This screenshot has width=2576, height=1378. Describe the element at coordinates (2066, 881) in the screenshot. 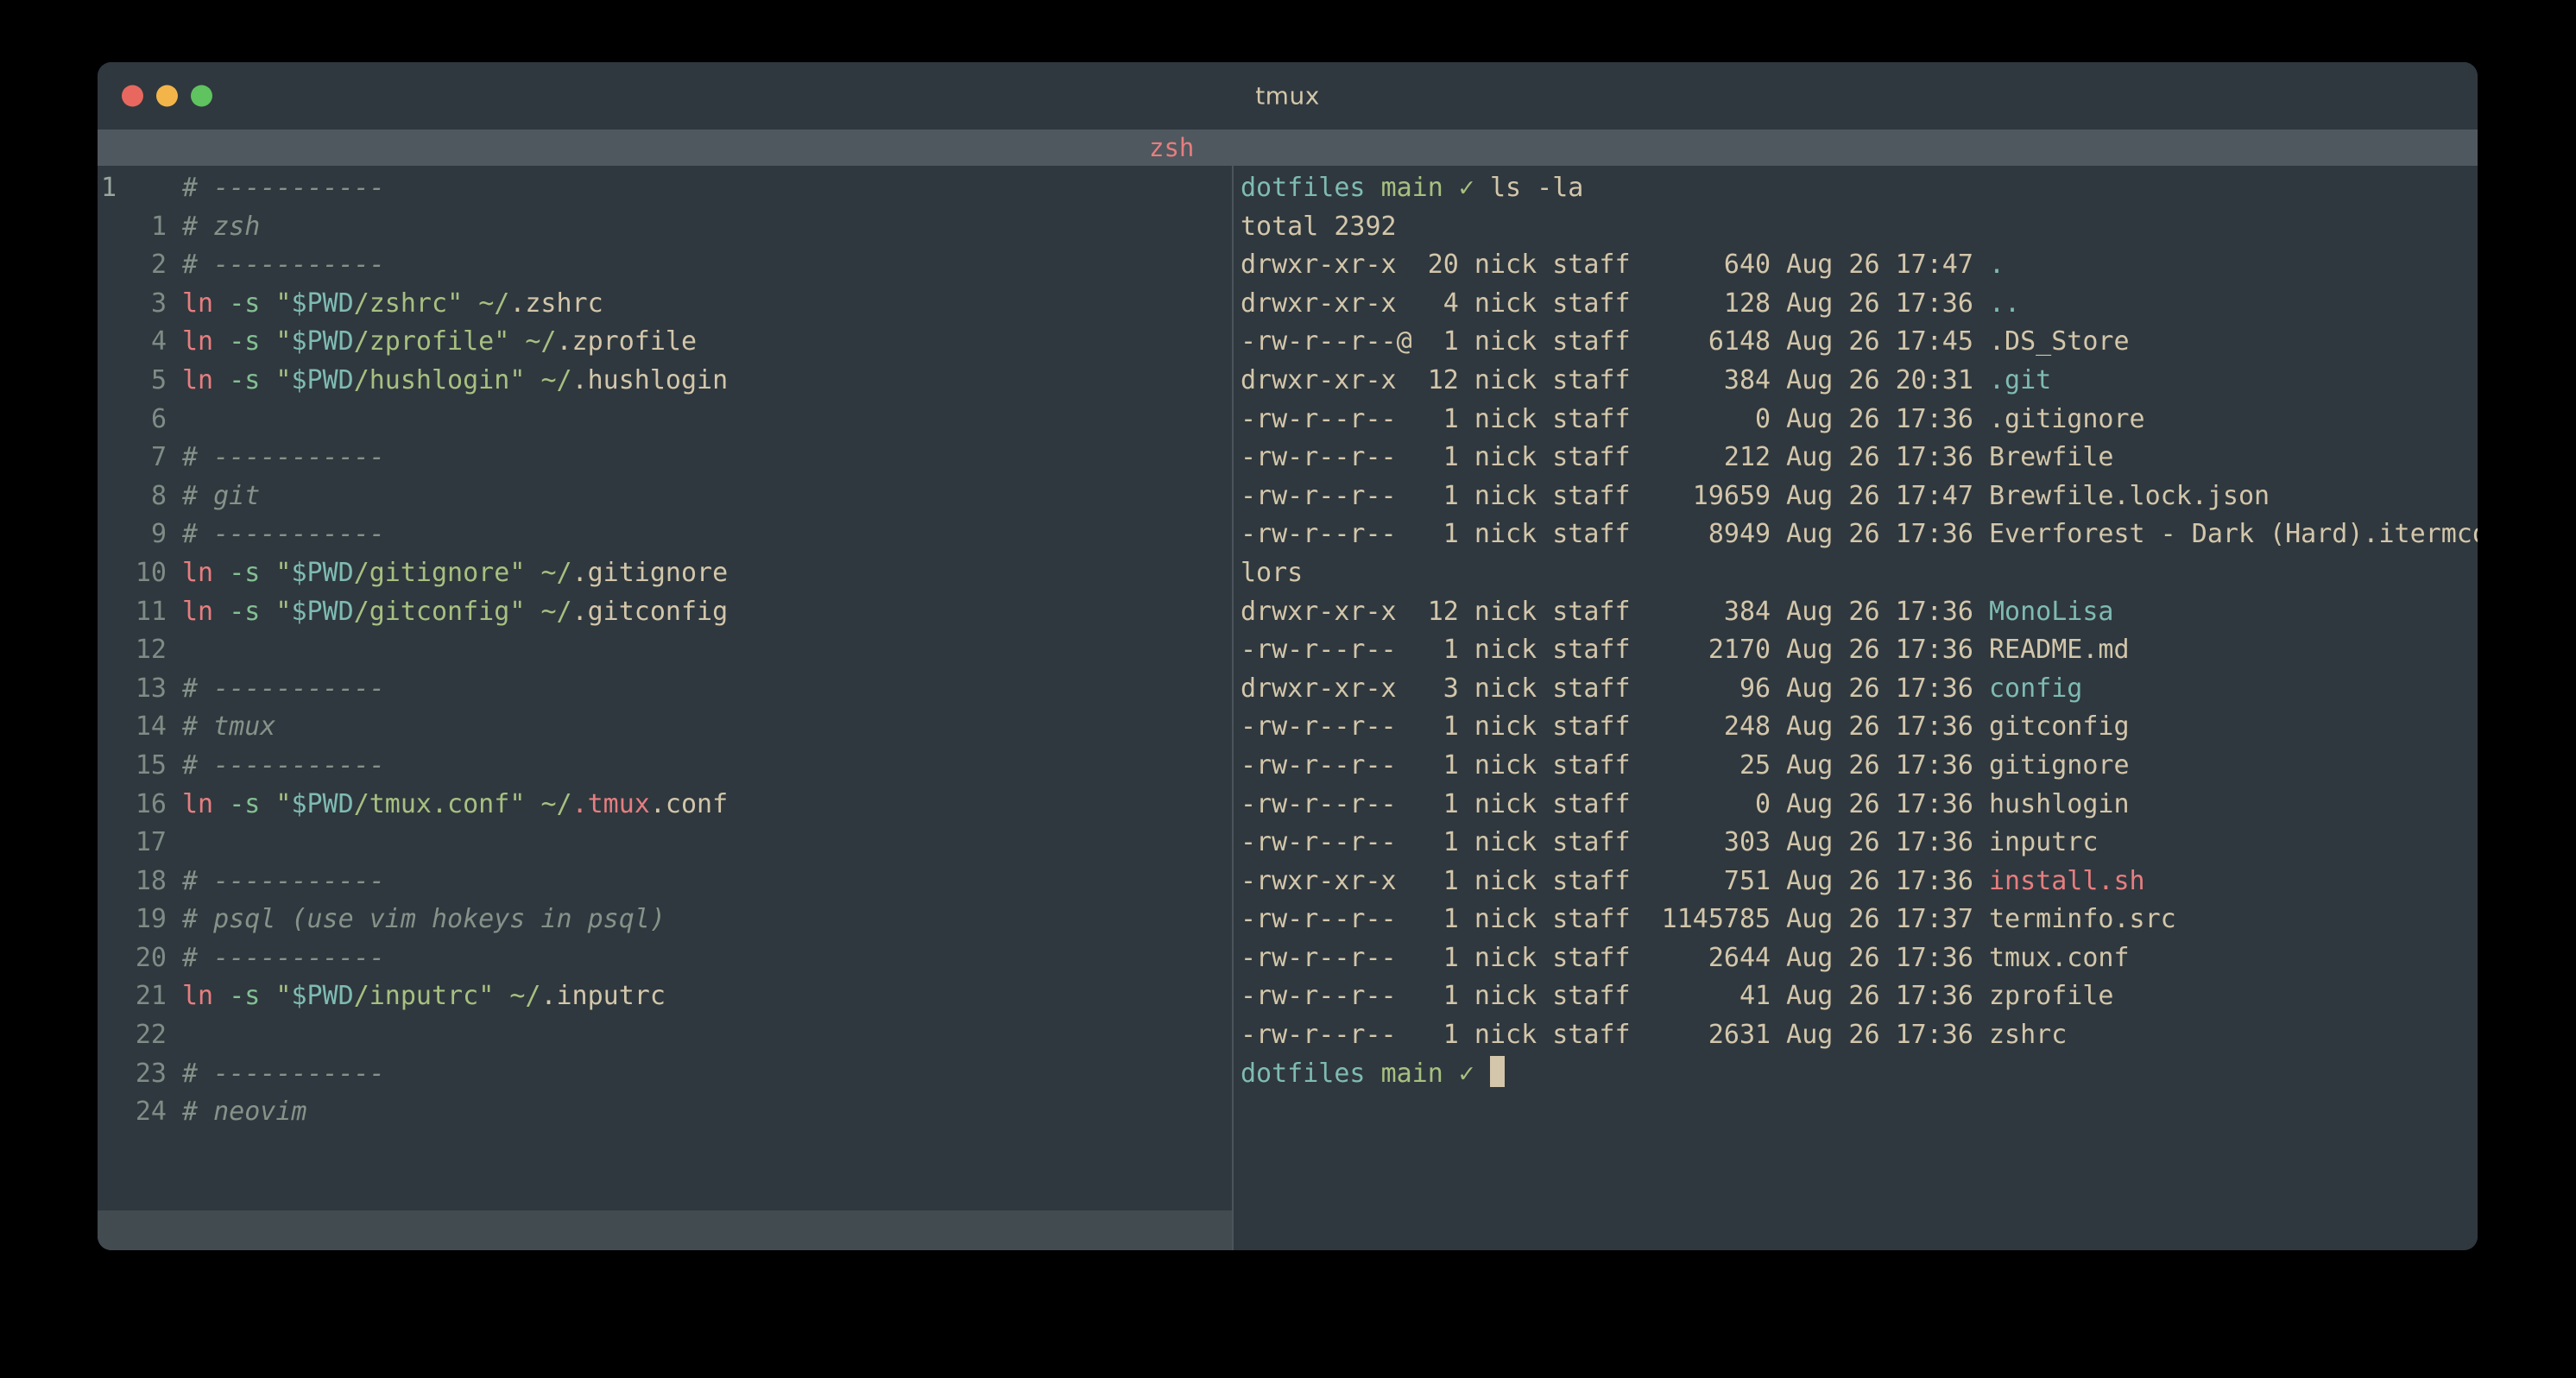

I see `file-name: install.sh` at that location.